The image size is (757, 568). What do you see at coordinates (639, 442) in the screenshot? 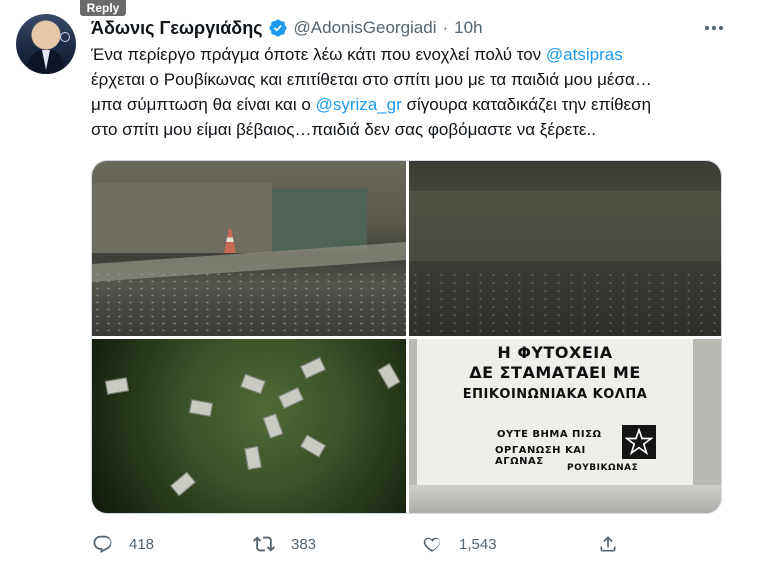
I see `star-logo-icon` at bounding box center [639, 442].